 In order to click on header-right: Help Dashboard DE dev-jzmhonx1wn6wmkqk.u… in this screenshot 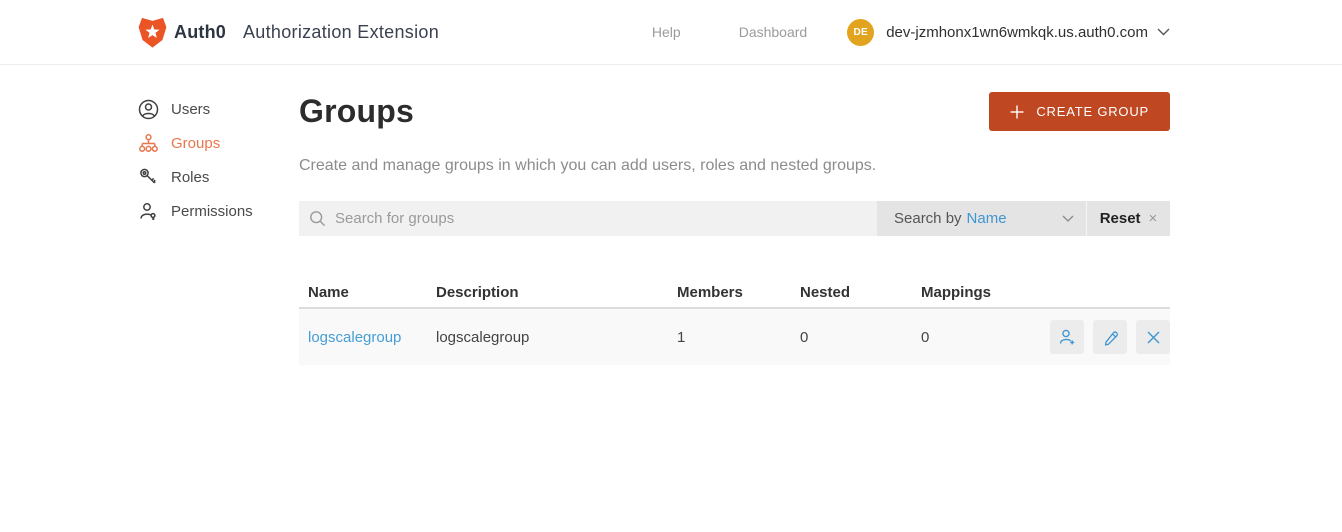, I will do `click(911, 32)`.